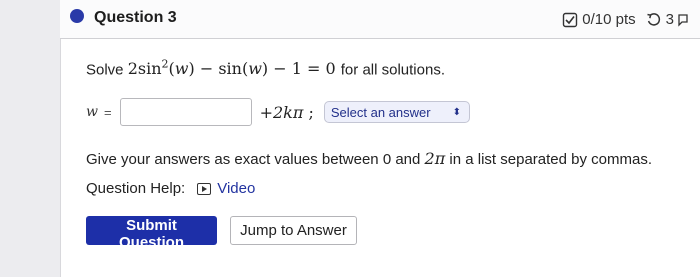 This screenshot has width=700, height=277. Describe the element at coordinates (435, 158) in the screenshot. I see `instructions-upper-bound: 2π` at that location.